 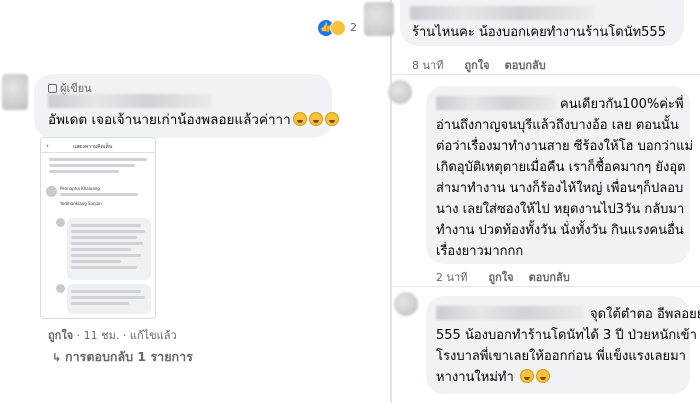 I want to click on screenshot-name-b: Yodmanklang Sanjan, so click(x=81, y=203).